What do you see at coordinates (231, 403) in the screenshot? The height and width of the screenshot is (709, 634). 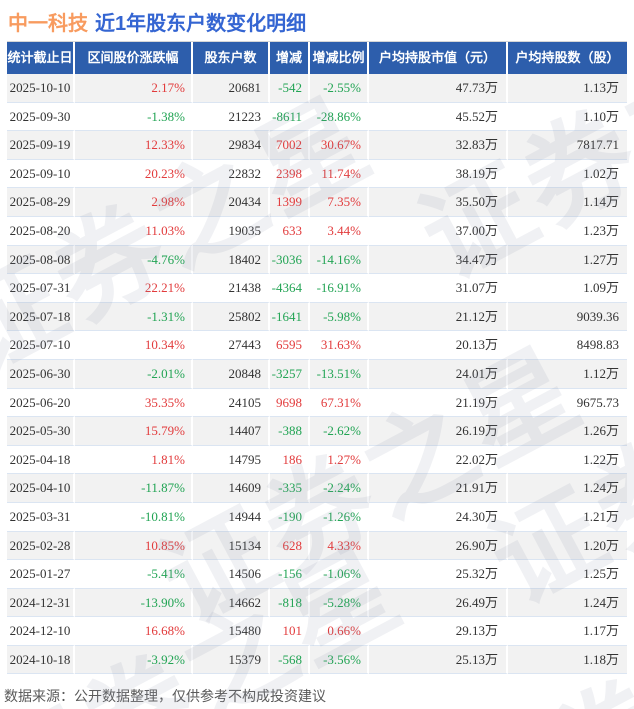 I see `holders-count-cell: 24105` at bounding box center [231, 403].